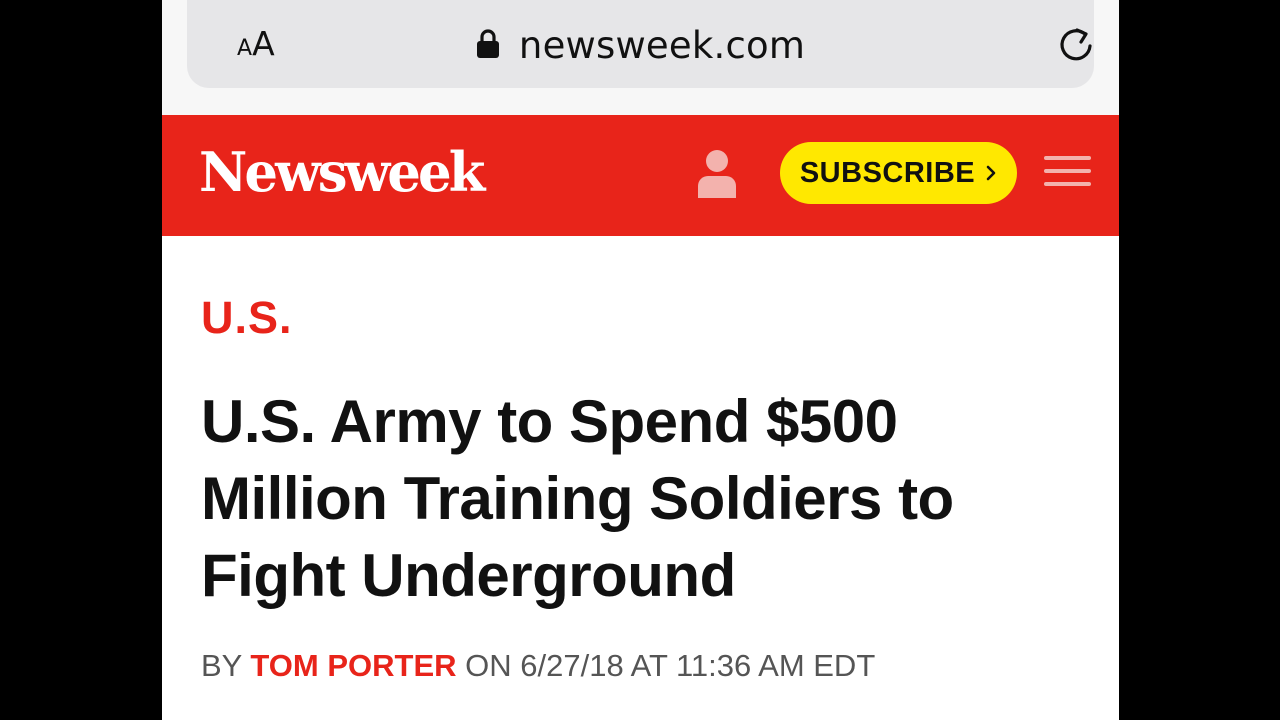  I want to click on byline-prefix: BY, so click(221, 665).